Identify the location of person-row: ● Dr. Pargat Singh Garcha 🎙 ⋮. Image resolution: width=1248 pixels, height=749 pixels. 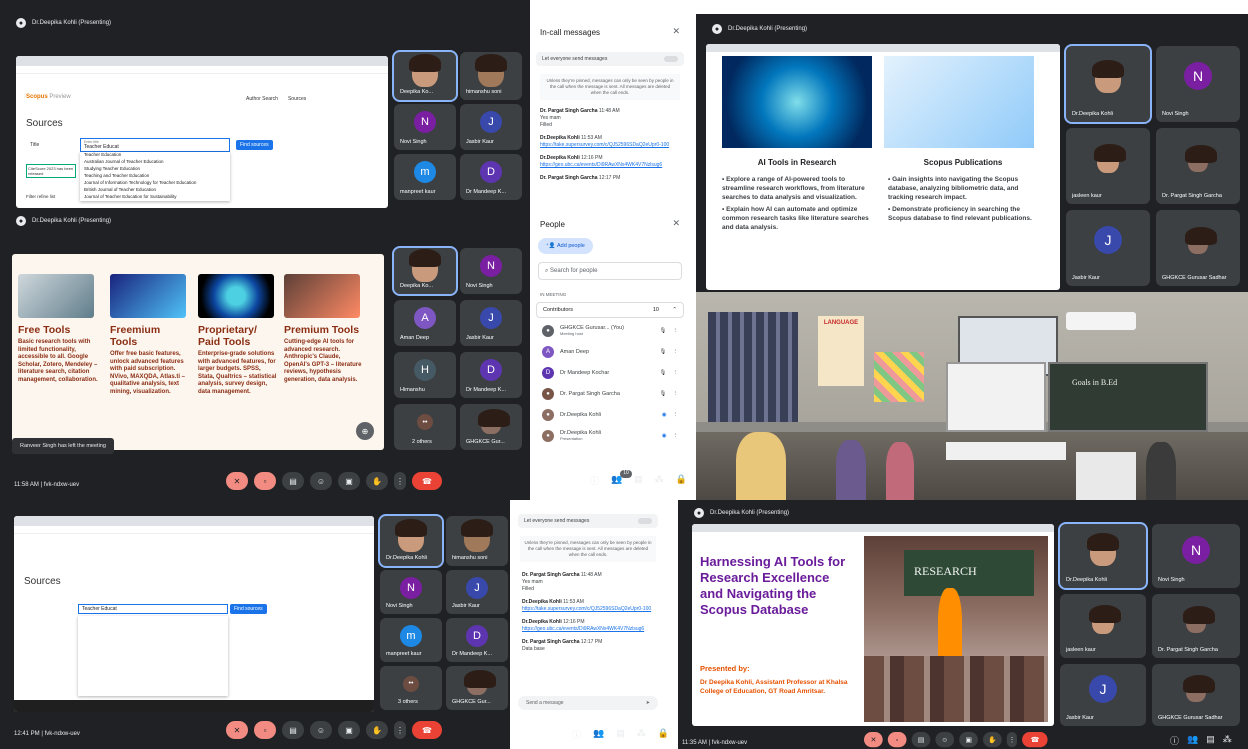
(610, 393).